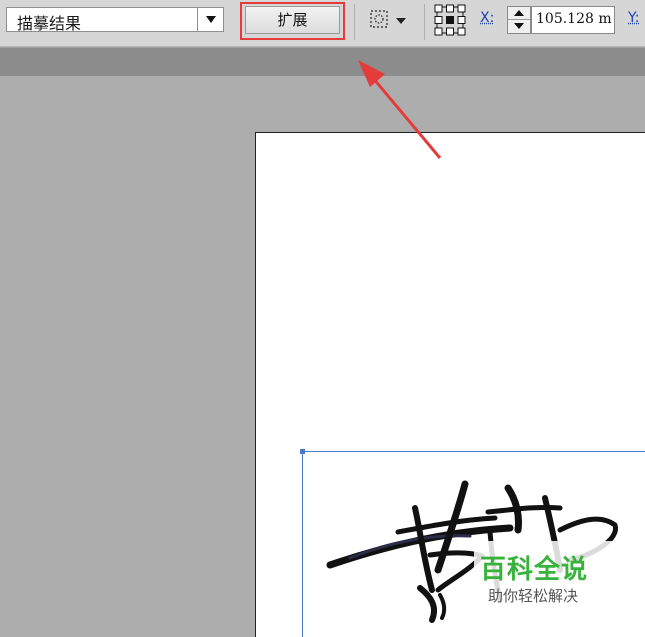 The height and width of the screenshot is (637, 645). Describe the element at coordinates (379, 19) in the screenshot. I see `dashed-selection-icon` at that location.